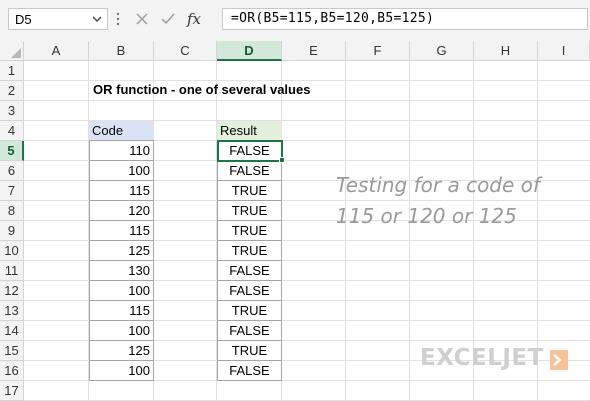 This screenshot has height=401, width=590. Describe the element at coordinates (201, 89) in the screenshot. I see `sheet-title: OR function - one of several values` at that location.